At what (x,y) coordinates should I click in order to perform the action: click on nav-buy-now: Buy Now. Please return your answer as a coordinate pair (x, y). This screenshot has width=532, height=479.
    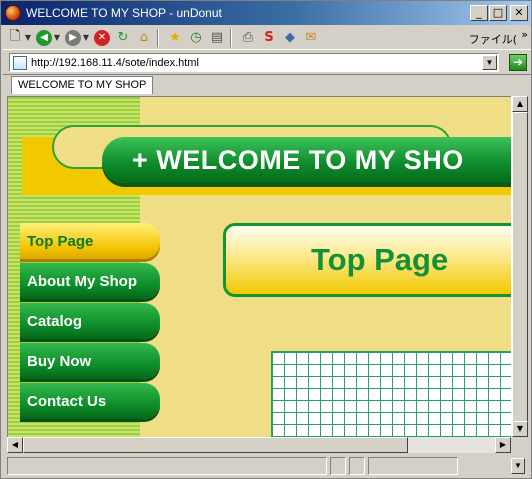
    Looking at the image, I should click on (90, 361).